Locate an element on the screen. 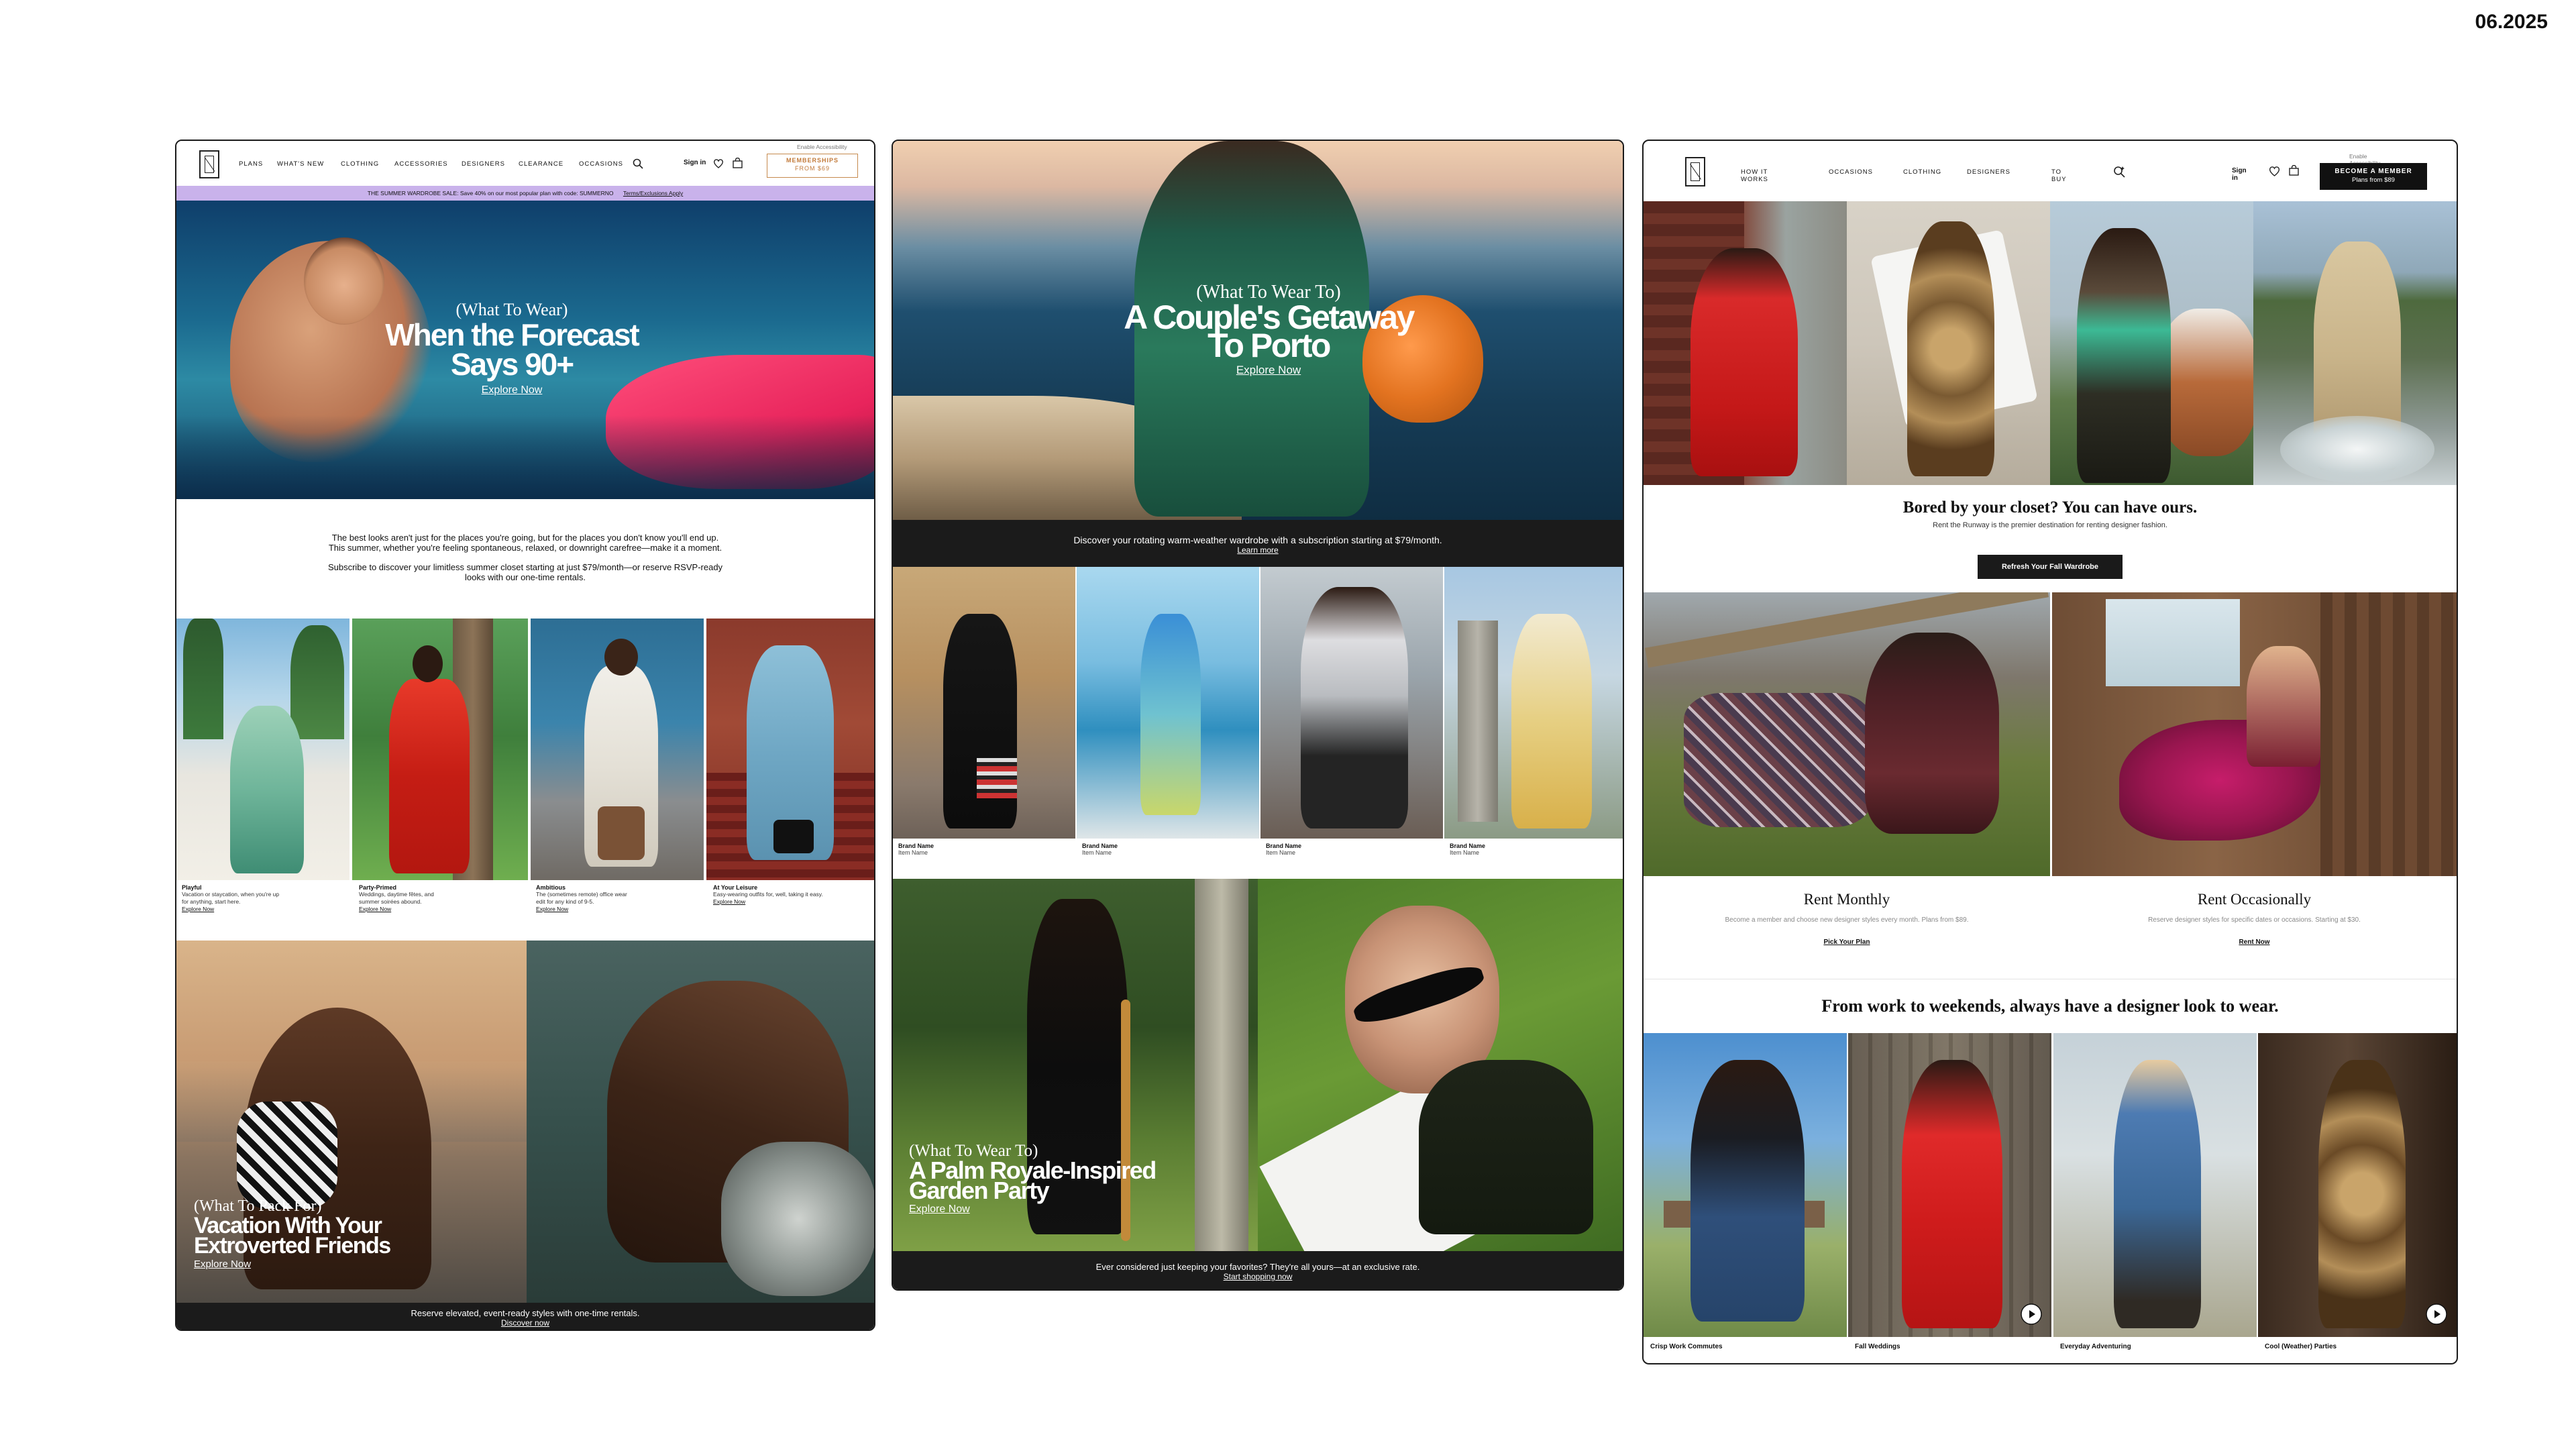 The width and height of the screenshot is (2576, 1449). nav-clearance: CLEARANCE is located at coordinates (541, 164).